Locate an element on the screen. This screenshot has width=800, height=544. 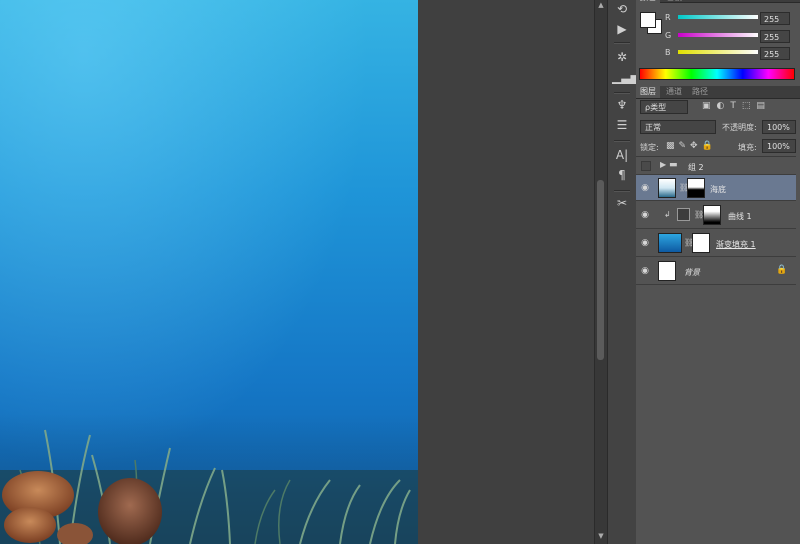
layer-row-image: ◉ ⛓ 海底 is located at coordinates (716, 188).